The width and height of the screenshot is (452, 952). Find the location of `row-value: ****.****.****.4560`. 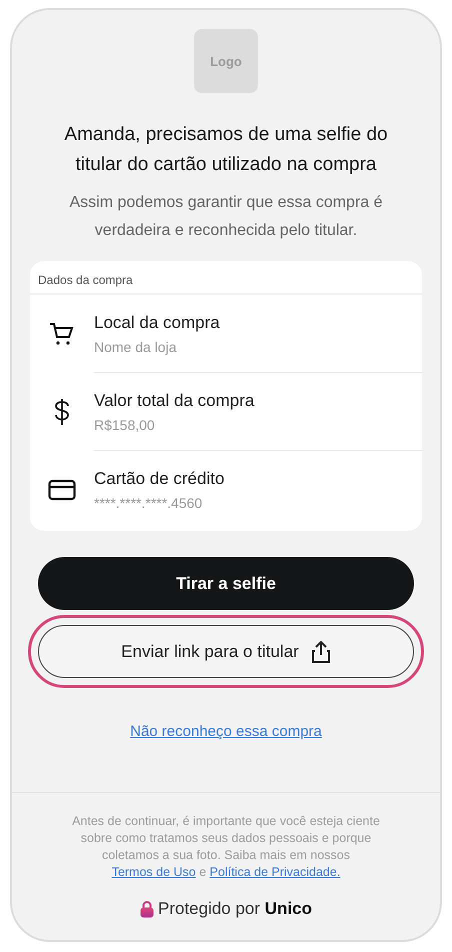

row-value: ****.****.****.4560 is located at coordinates (149, 503).